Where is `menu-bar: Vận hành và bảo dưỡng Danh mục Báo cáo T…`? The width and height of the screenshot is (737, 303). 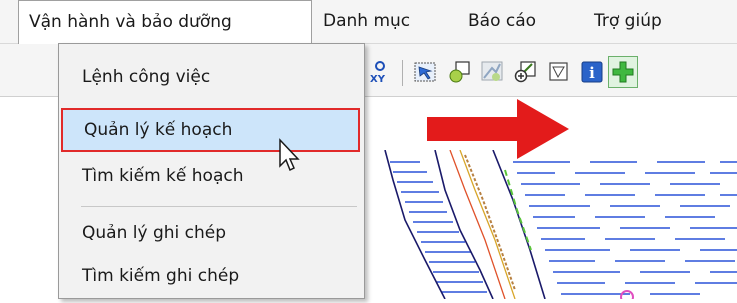 menu-bar: Vận hành và bảo dưỡng Danh mục Báo cáo T… is located at coordinates (368, 22).